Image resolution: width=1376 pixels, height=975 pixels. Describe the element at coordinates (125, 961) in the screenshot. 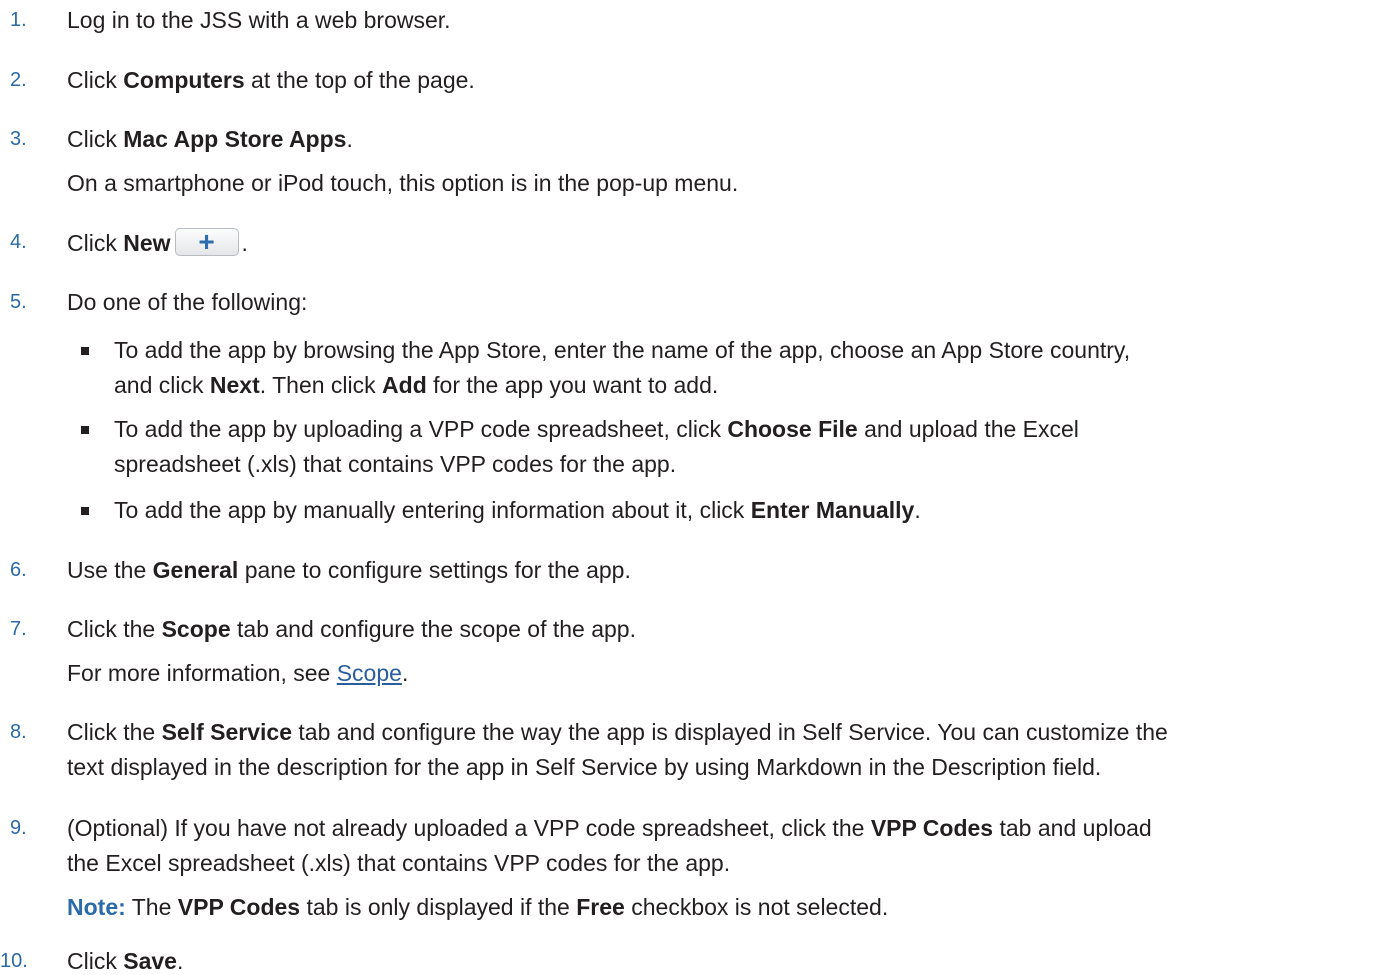

I see `step-text: Click Save.` at that location.